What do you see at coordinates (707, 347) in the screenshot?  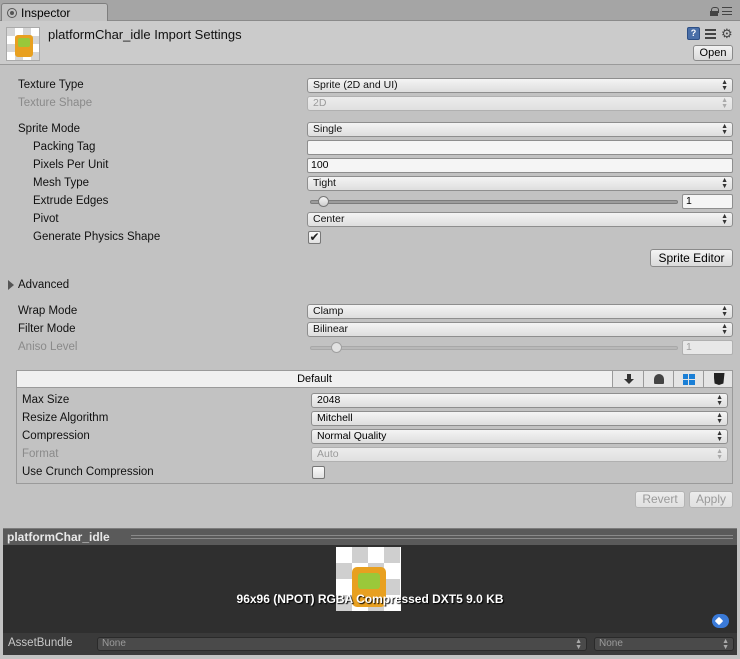 I see `aniso-level-input: 1` at bounding box center [707, 347].